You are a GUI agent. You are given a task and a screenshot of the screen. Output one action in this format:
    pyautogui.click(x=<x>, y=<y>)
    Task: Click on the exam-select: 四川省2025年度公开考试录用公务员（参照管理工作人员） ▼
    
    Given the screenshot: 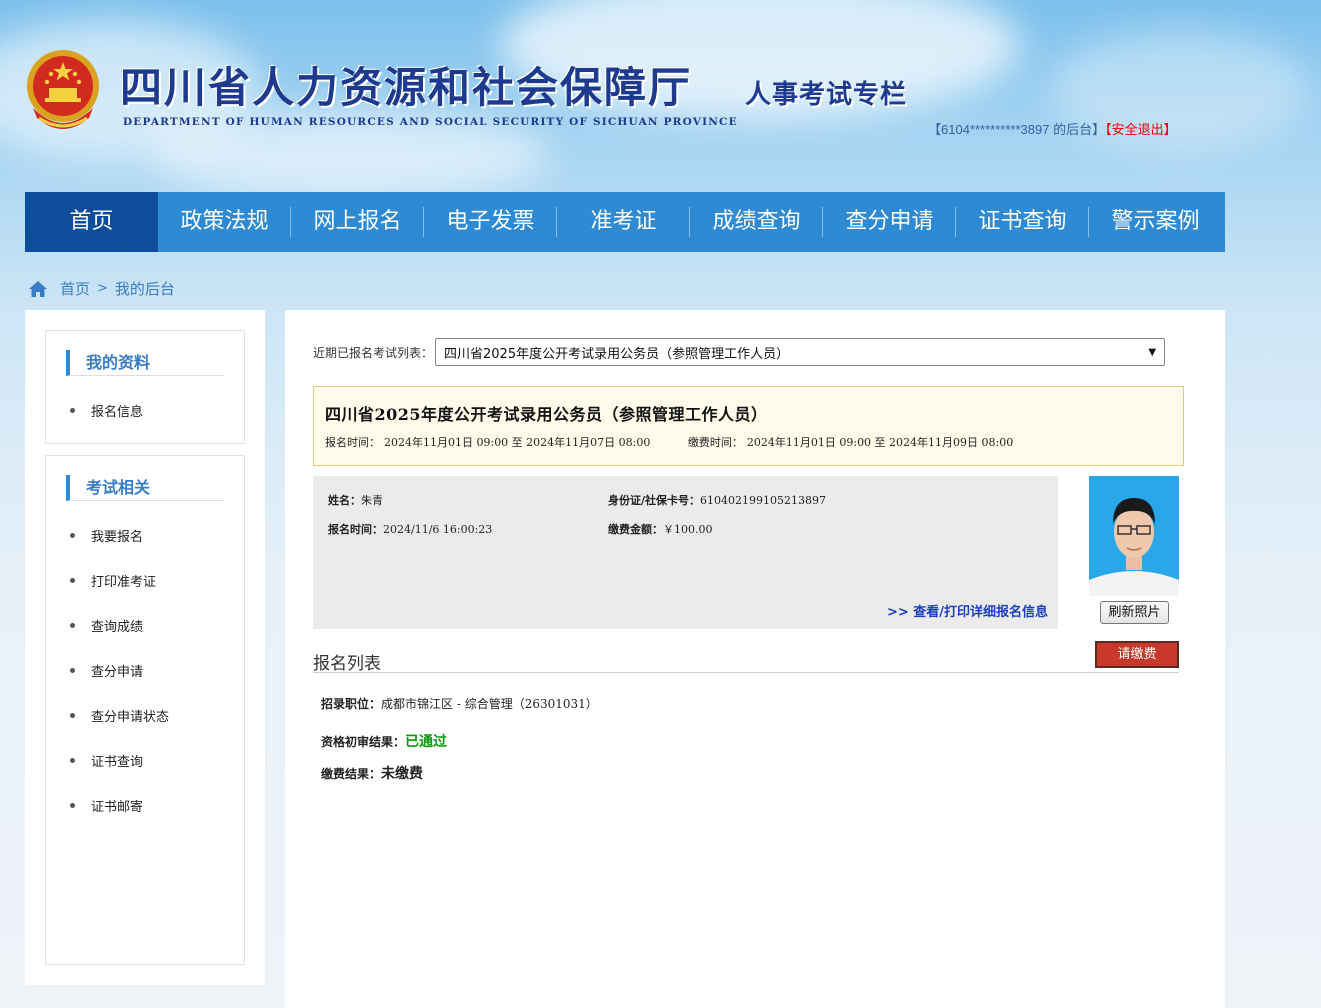 What is the action you would take?
    pyautogui.click(x=800, y=352)
    